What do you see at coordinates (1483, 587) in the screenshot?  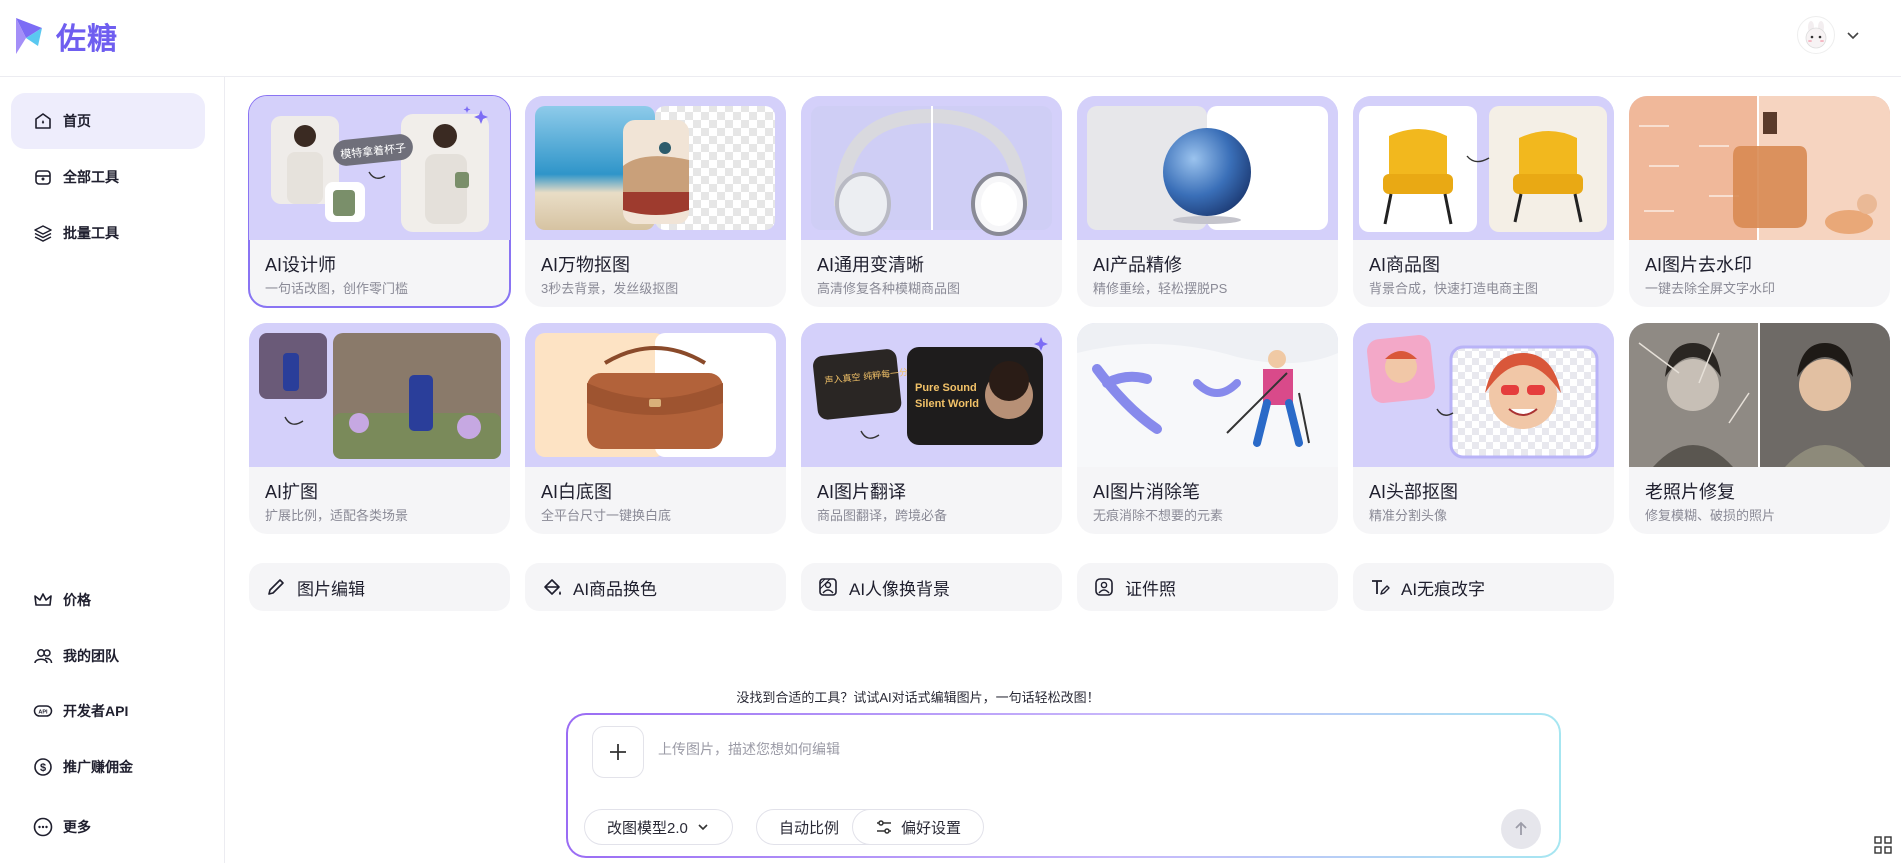 I see `tool-text-edit: AI无痕改字` at bounding box center [1483, 587].